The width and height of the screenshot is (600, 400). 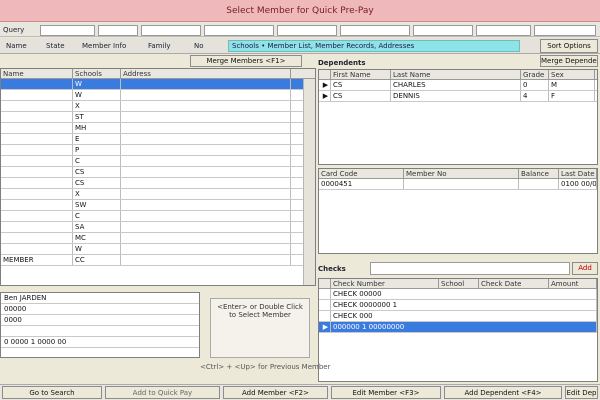 What do you see at coordinates (55, 46) in the screenshot?
I see `tab-state: State` at bounding box center [55, 46].